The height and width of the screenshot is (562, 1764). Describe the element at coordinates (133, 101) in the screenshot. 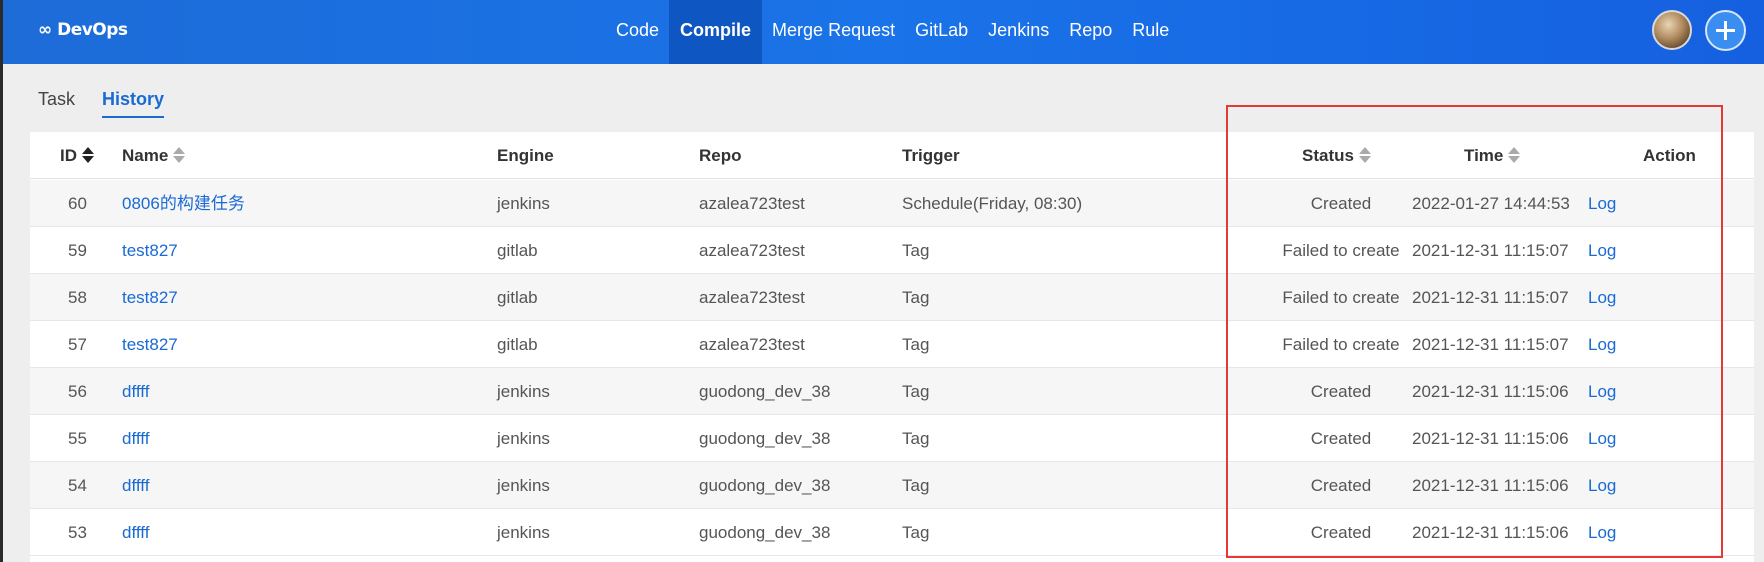

I see `tab-history: History` at that location.